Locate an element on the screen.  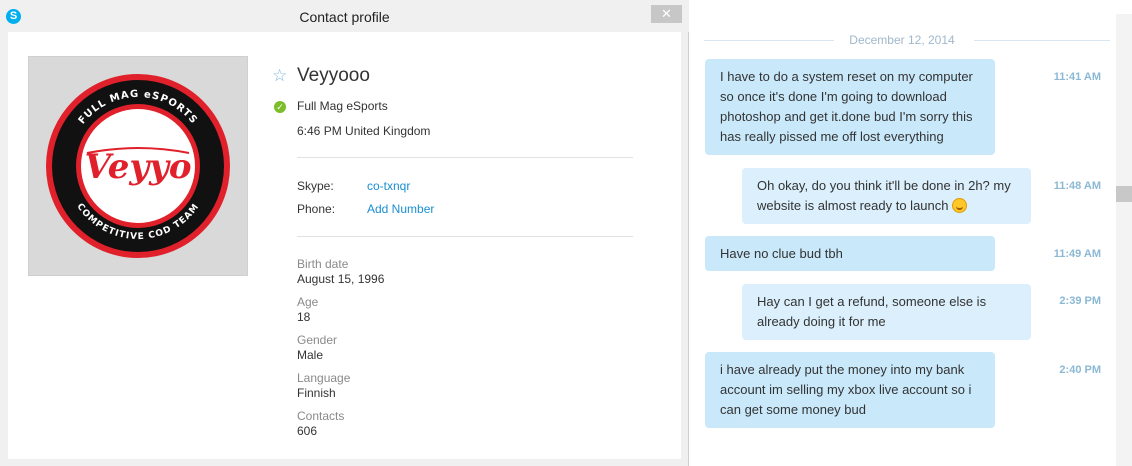
logo-center-text: Veyyo is located at coordinates (137, 167).